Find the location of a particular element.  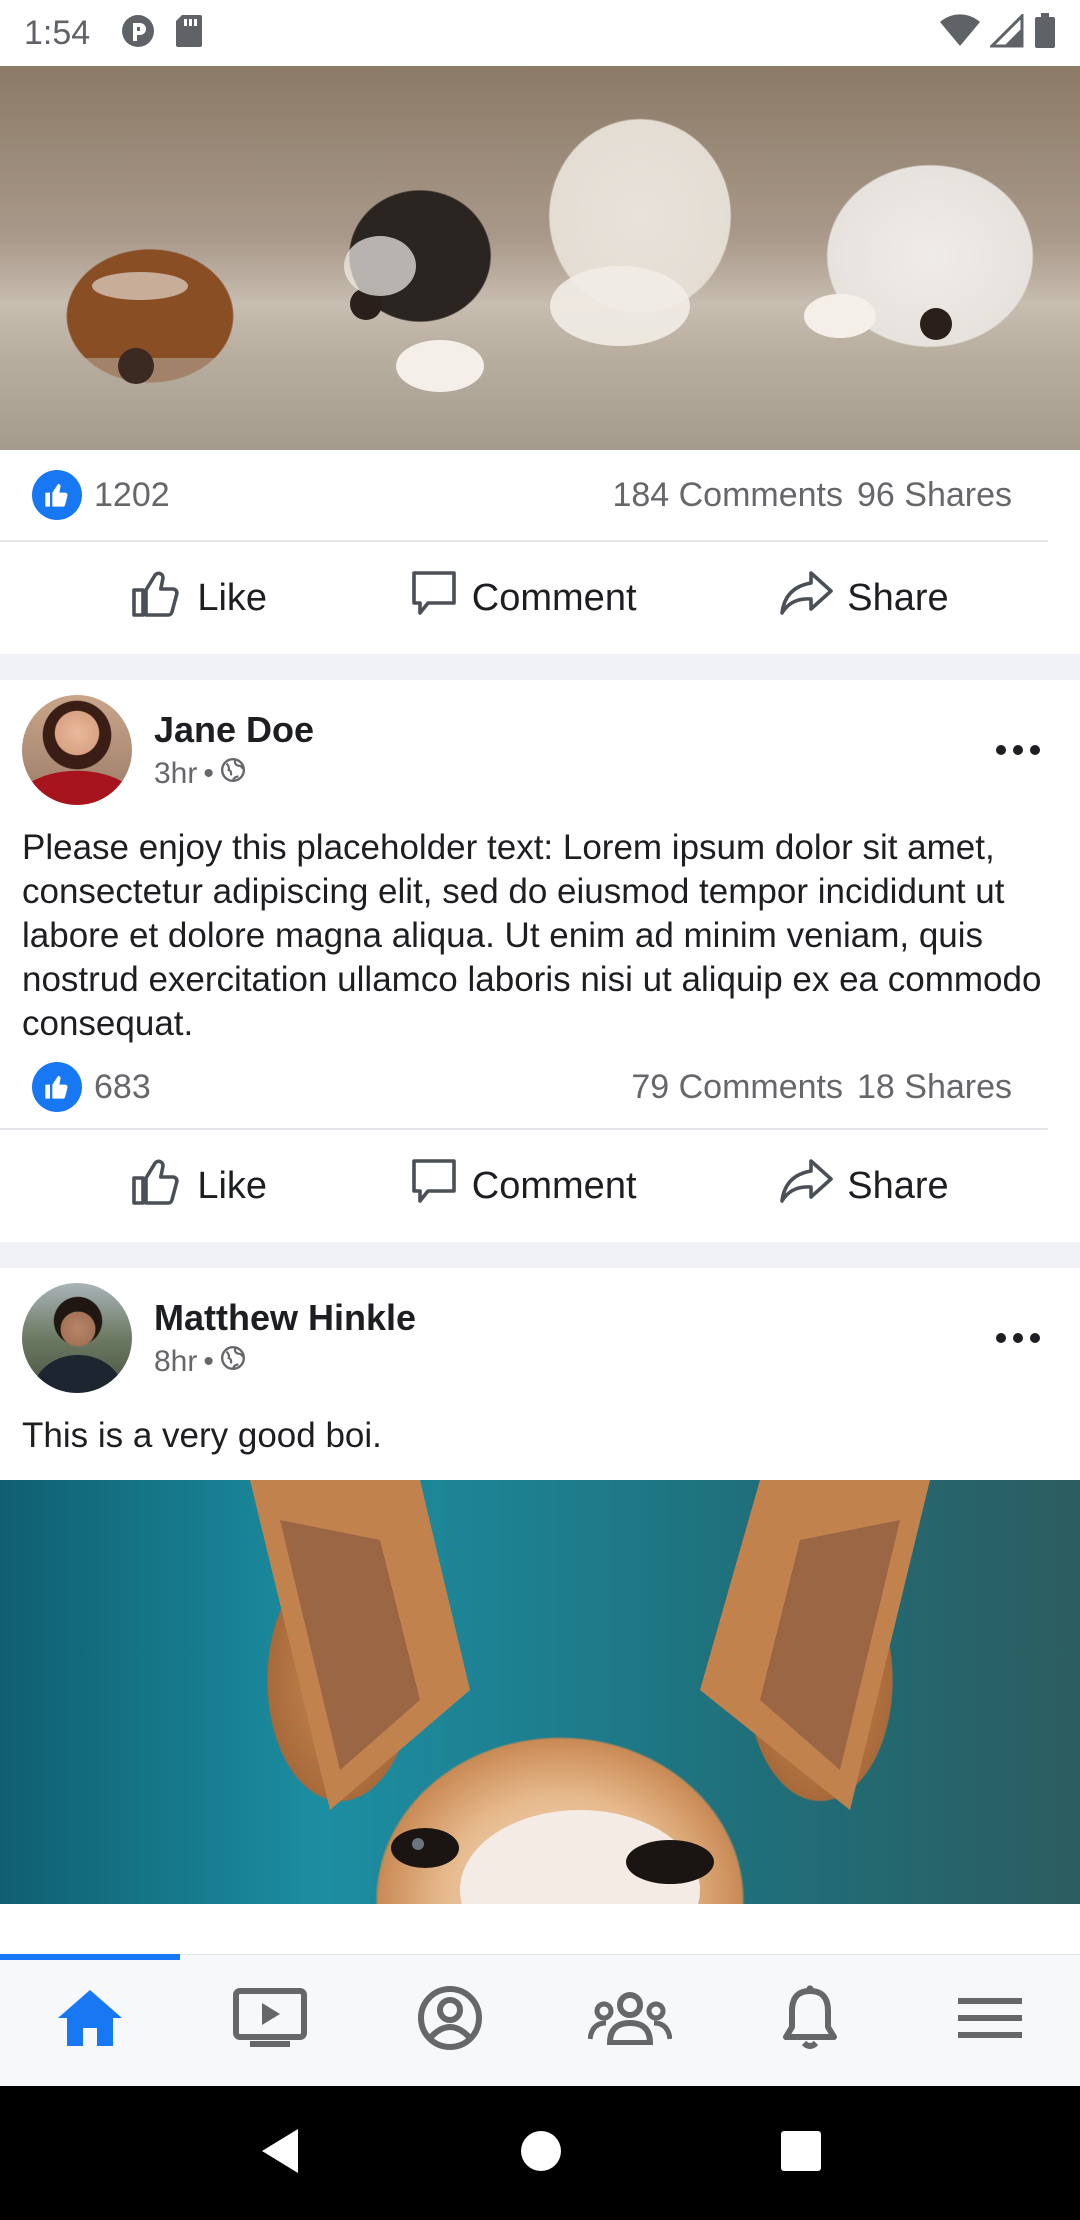

home-icon is located at coordinates (90, 2020).